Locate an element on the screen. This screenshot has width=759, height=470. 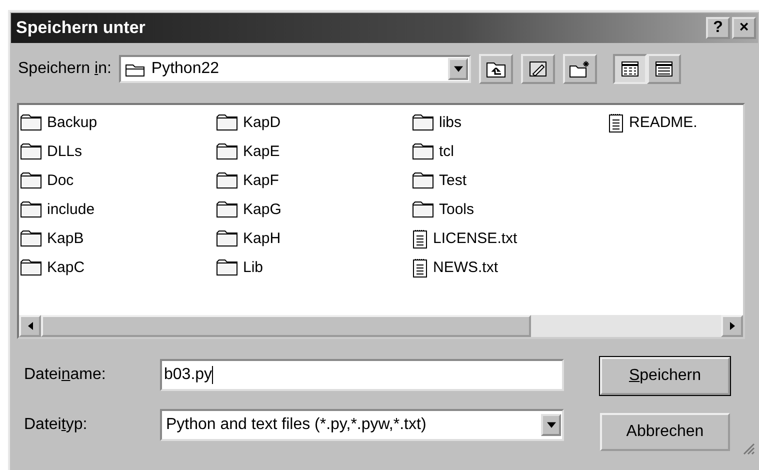
list-view-button is located at coordinates (630, 69).